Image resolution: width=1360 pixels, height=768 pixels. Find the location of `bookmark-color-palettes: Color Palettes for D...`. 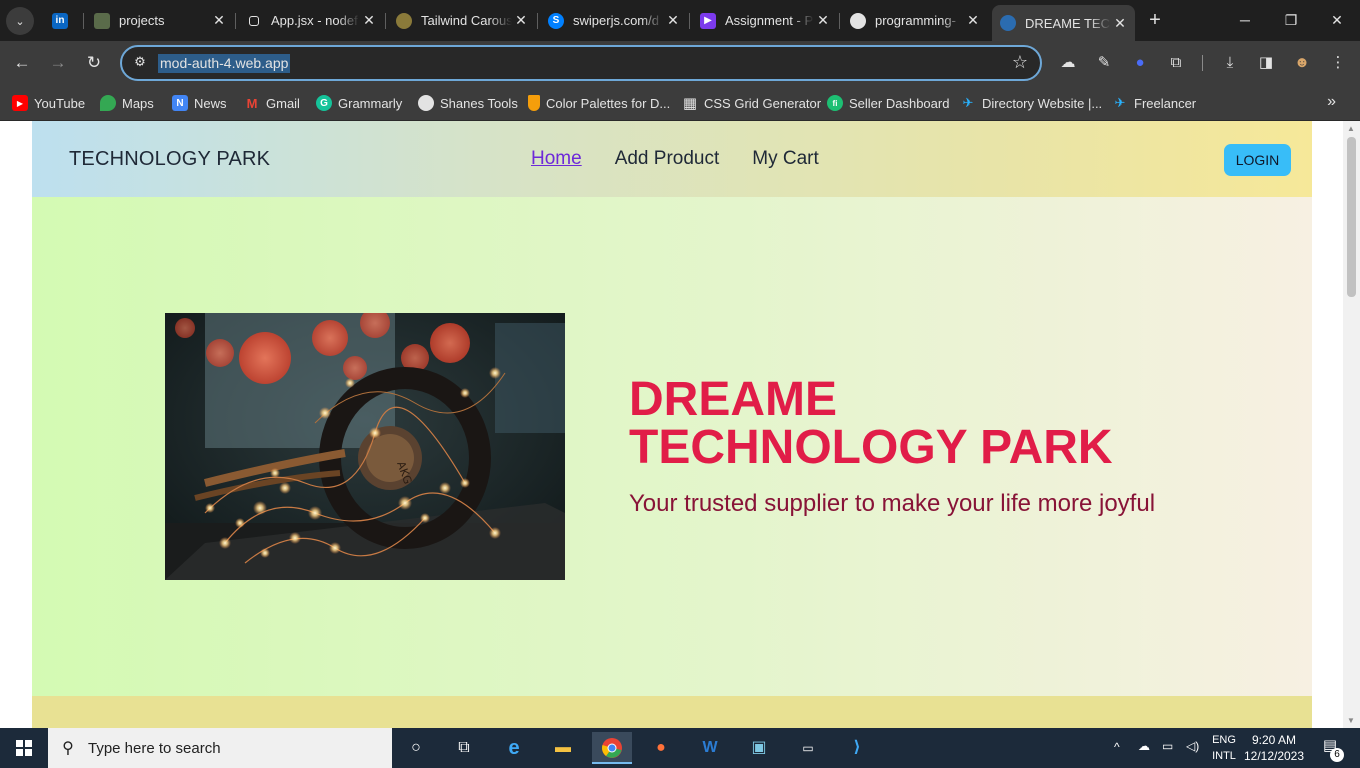

bookmark-color-palettes: Color Palettes for D... is located at coordinates (599, 103).